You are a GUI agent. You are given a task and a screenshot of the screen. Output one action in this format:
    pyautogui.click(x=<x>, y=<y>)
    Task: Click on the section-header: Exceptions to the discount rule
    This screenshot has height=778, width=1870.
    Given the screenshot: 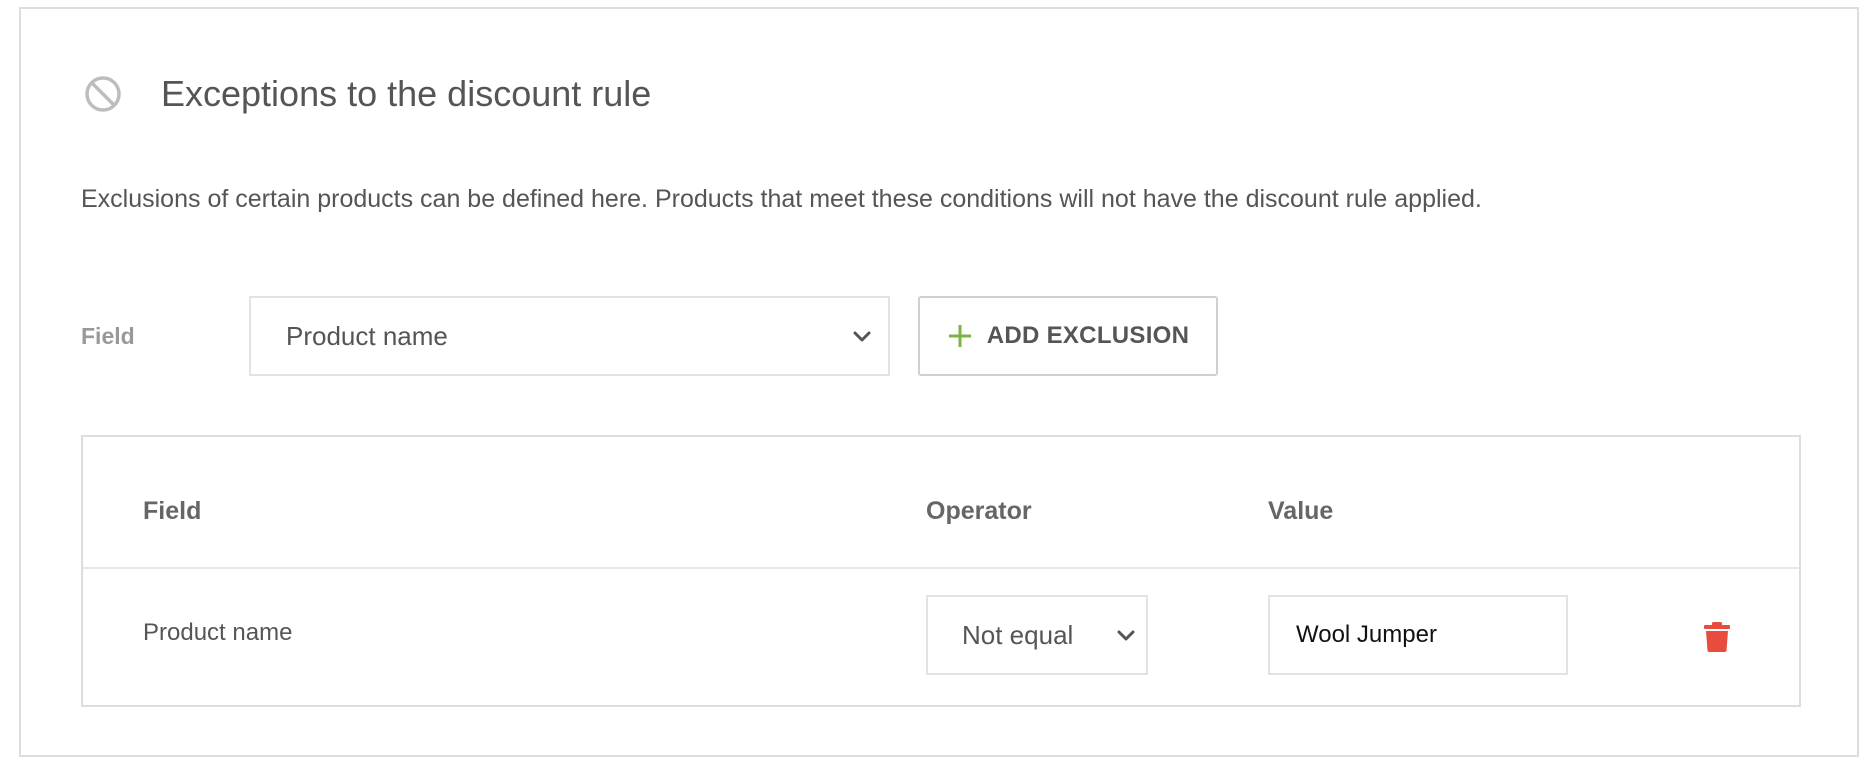 What is the action you would take?
    pyautogui.click(x=367, y=94)
    